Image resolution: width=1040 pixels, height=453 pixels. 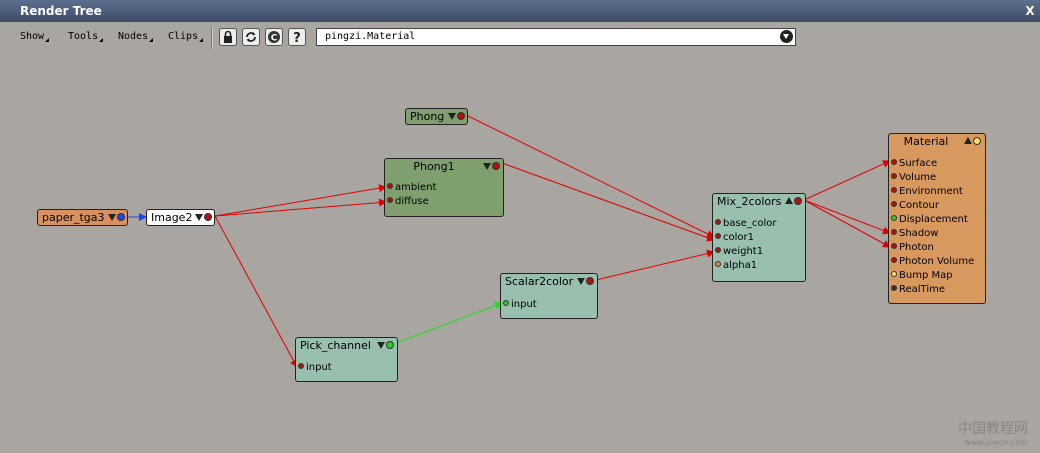 What do you see at coordinates (61, 11) in the screenshot?
I see `window-title: Render Tree` at bounding box center [61, 11].